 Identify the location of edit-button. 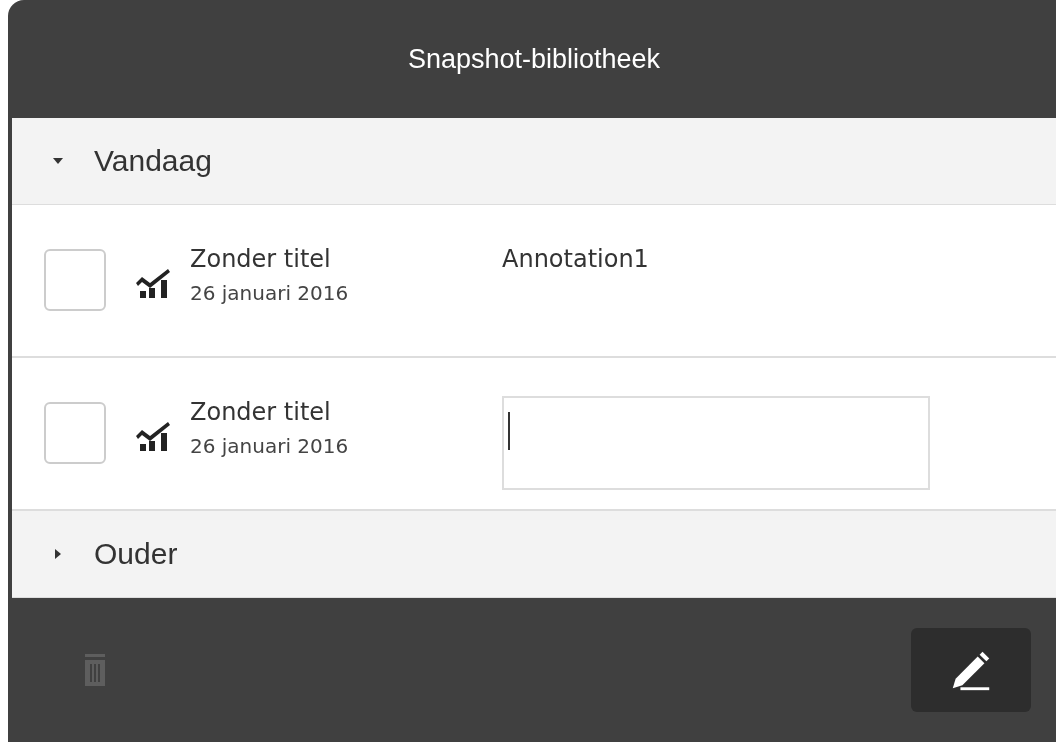
(971, 670).